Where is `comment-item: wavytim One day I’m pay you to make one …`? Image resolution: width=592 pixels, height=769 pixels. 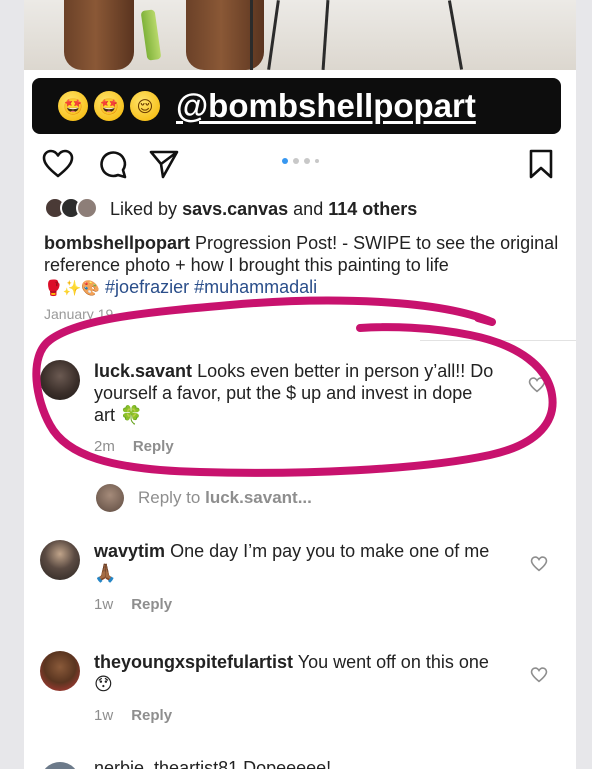
comment-item: wavytim One day I’m pay you to make one … is located at coordinates (267, 578).